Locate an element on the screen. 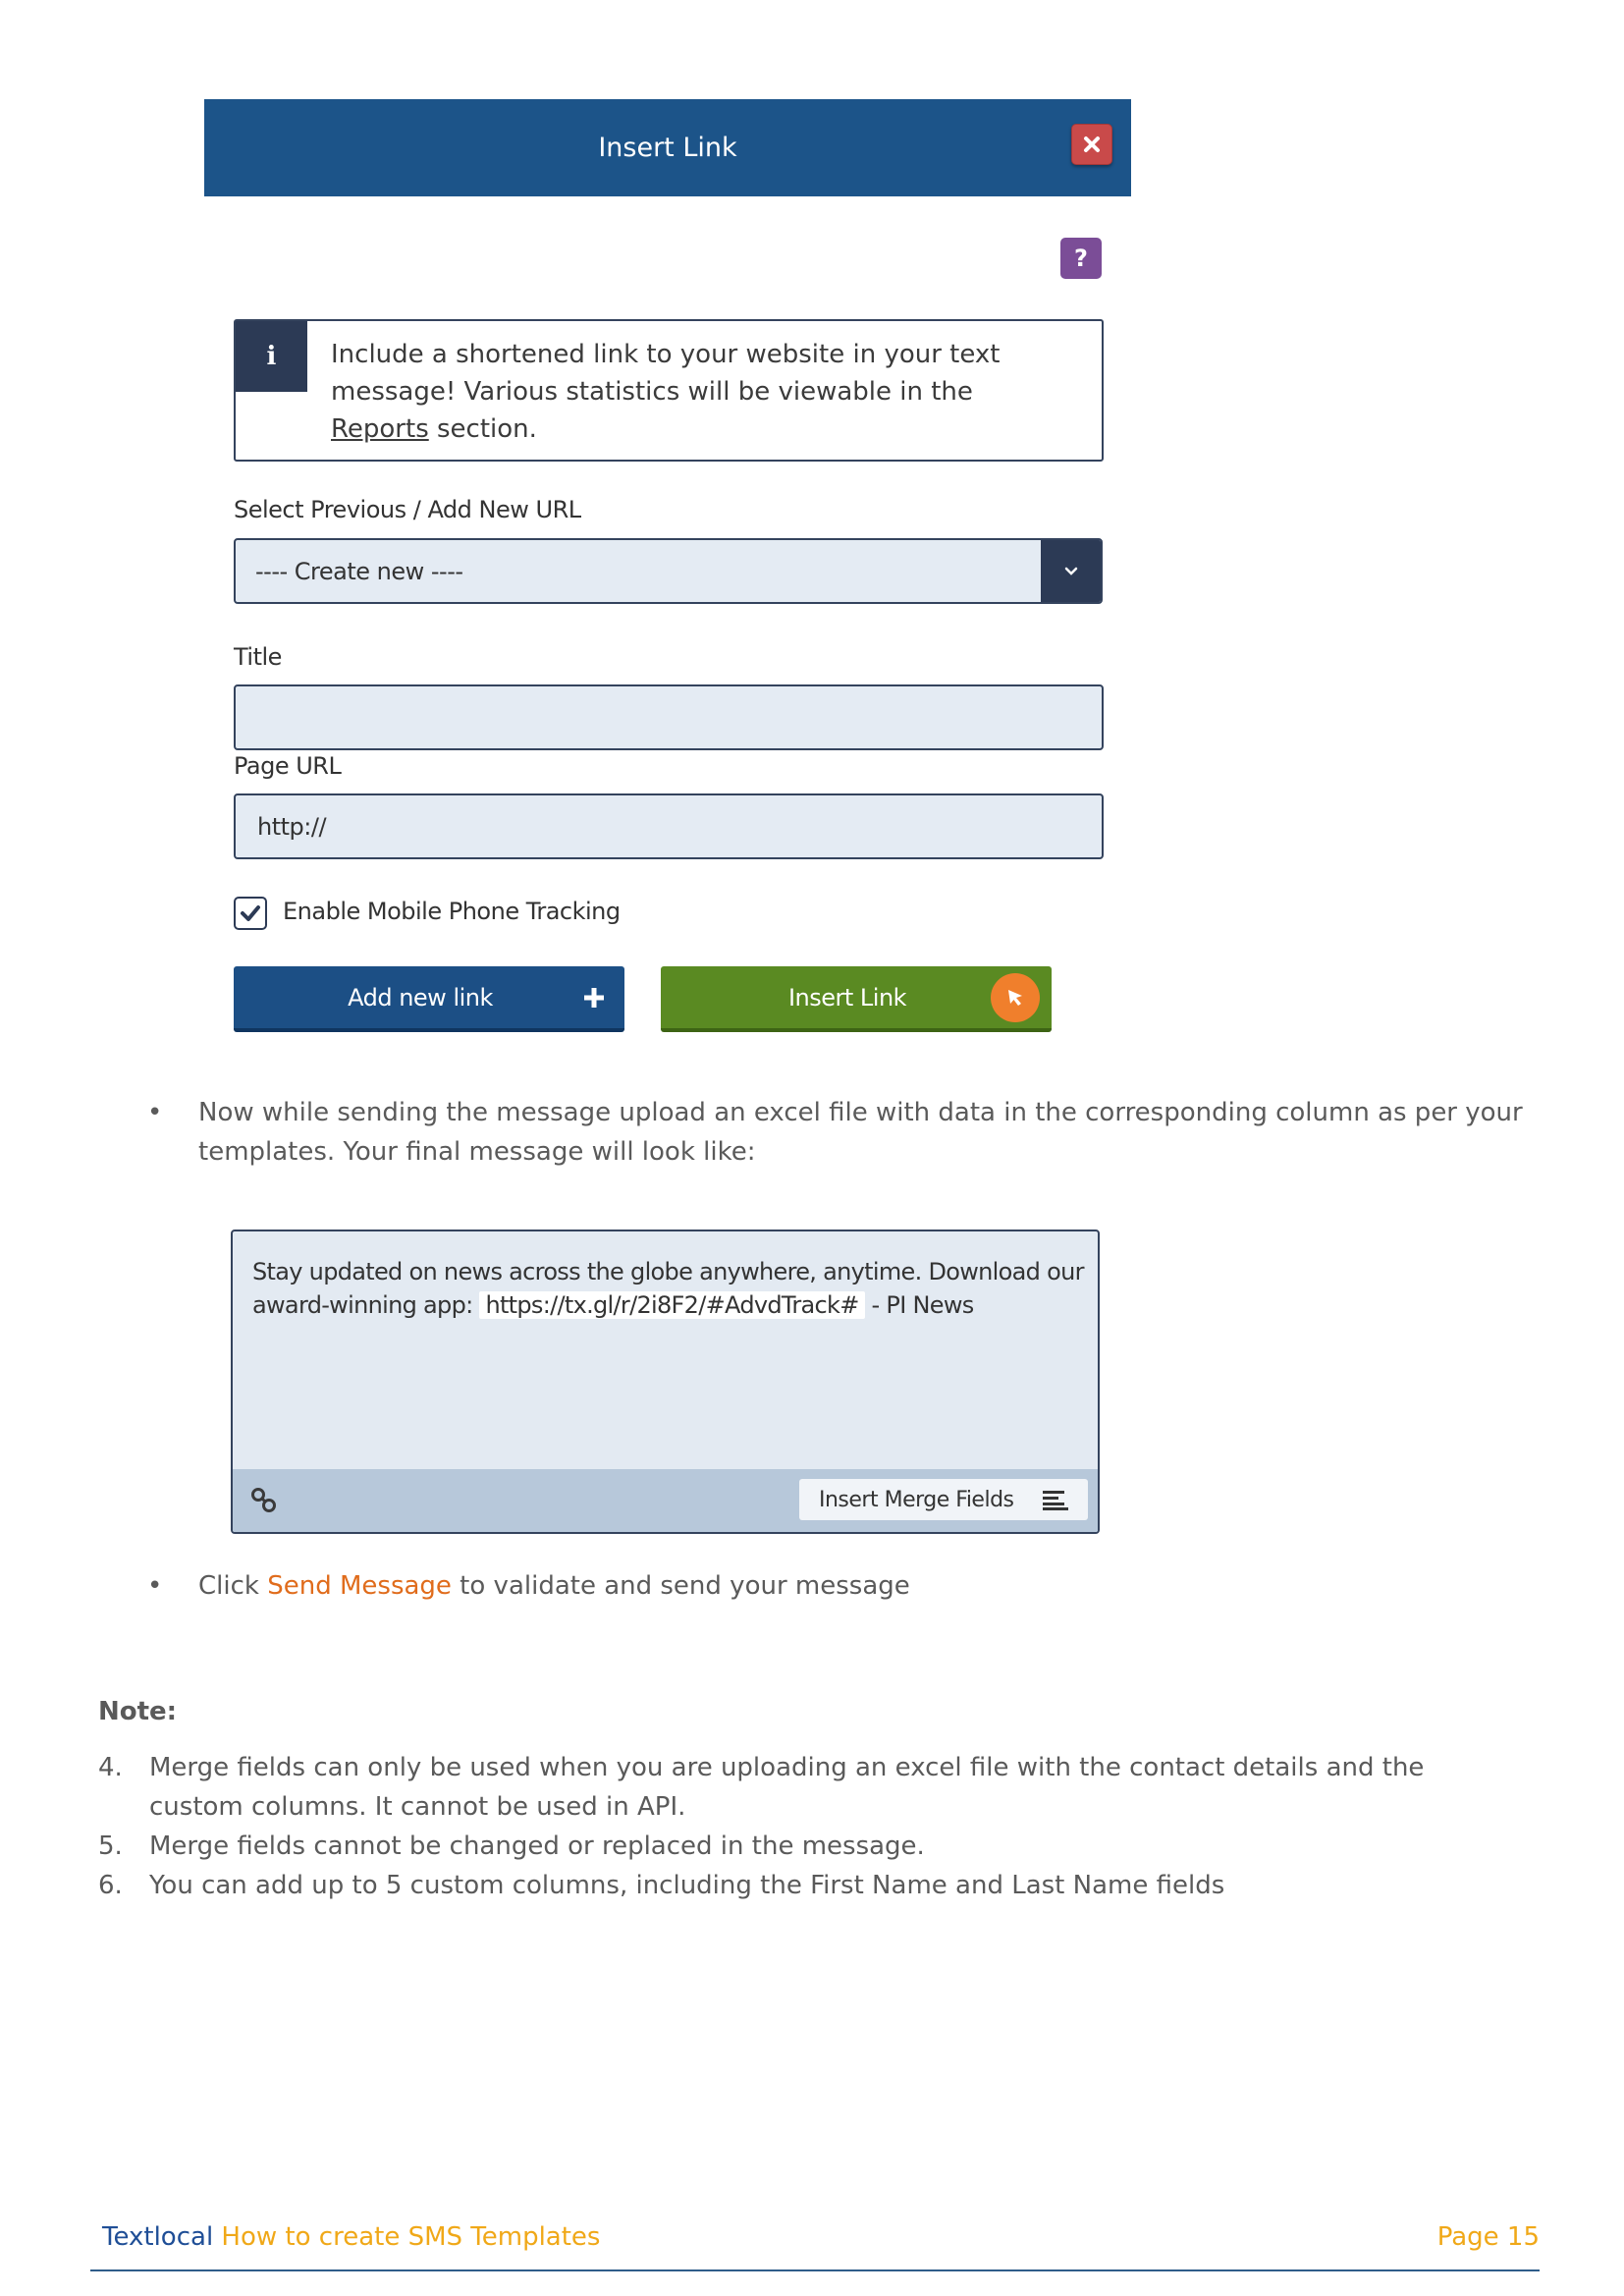  add-new-link-label: Add new link is located at coordinates (420, 997).